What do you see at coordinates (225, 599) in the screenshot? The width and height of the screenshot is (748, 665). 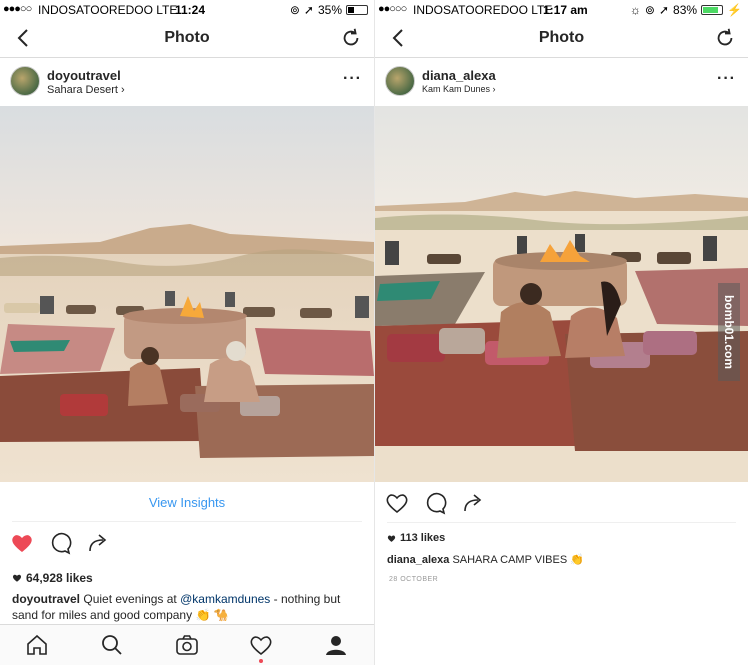 I see `caption-mention: @kamkamdunes` at bounding box center [225, 599].